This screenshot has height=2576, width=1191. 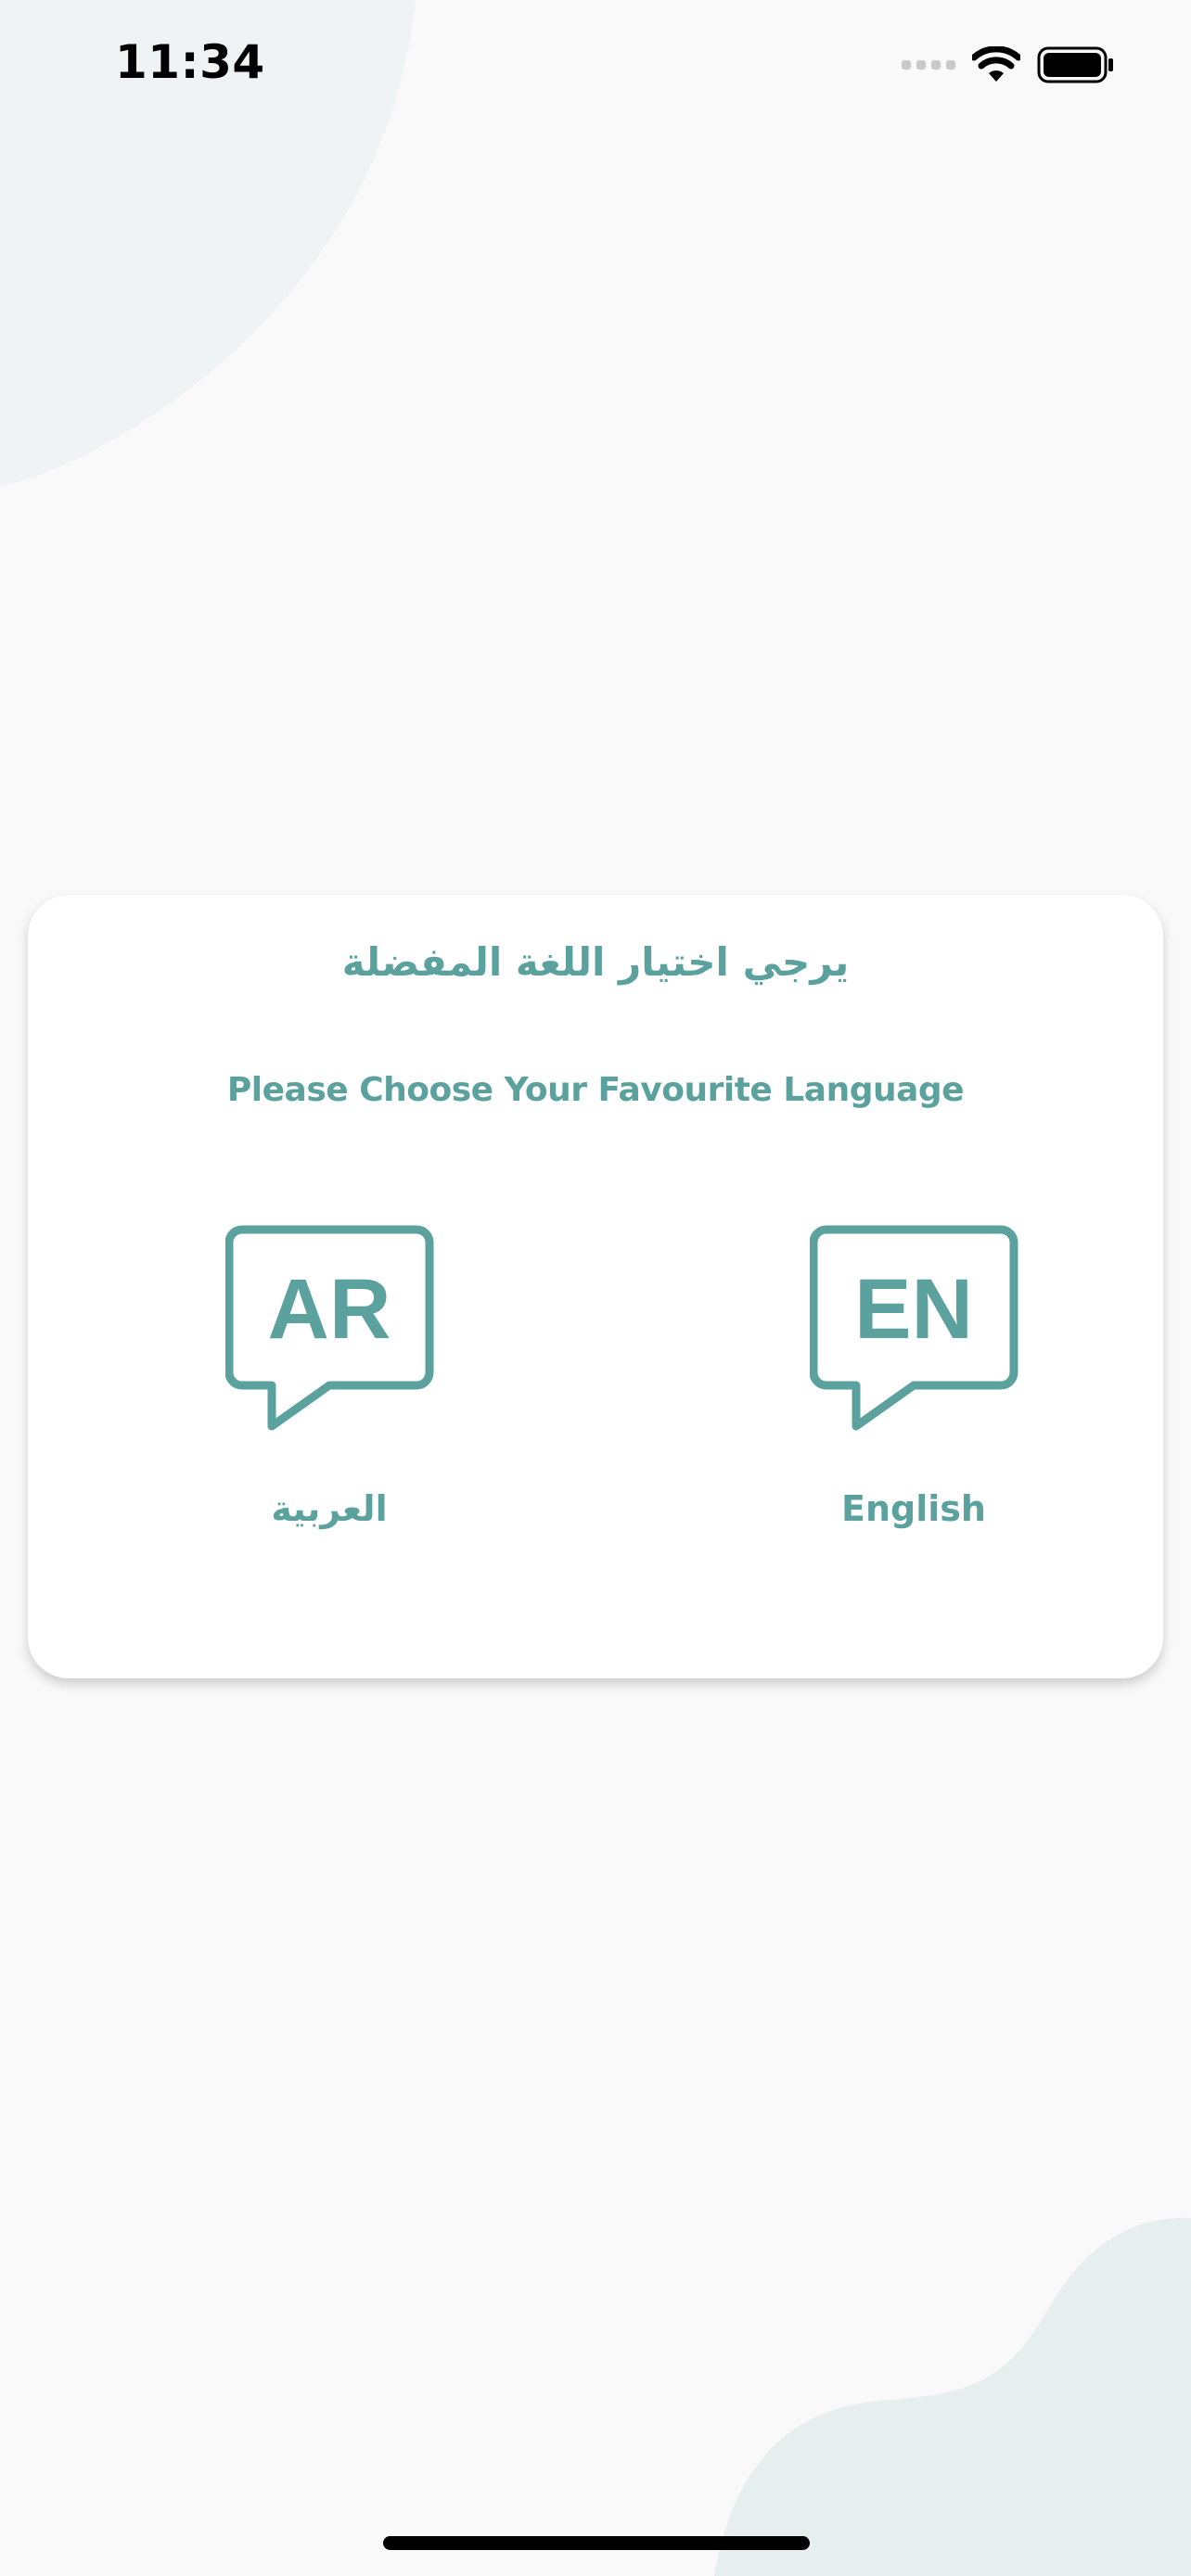 What do you see at coordinates (913, 1508) in the screenshot?
I see `language-label-english: English` at bounding box center [913, 1508].